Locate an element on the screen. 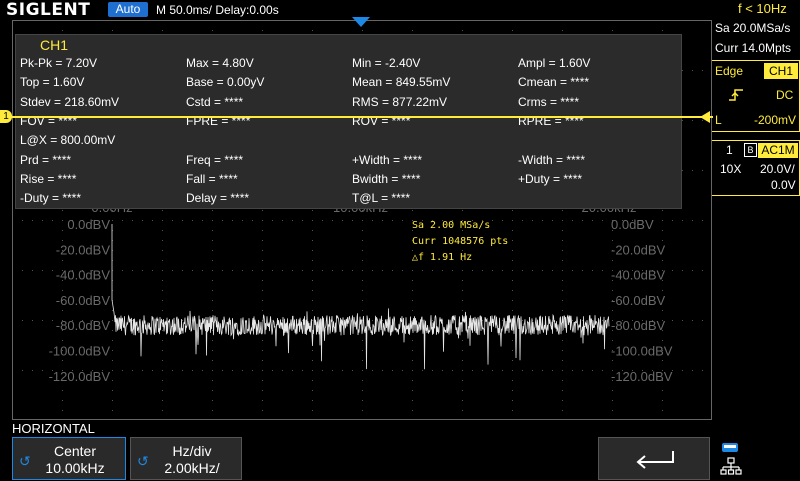 The image size is (800, 481). center-label: Center is located at coordinates (75, 451).